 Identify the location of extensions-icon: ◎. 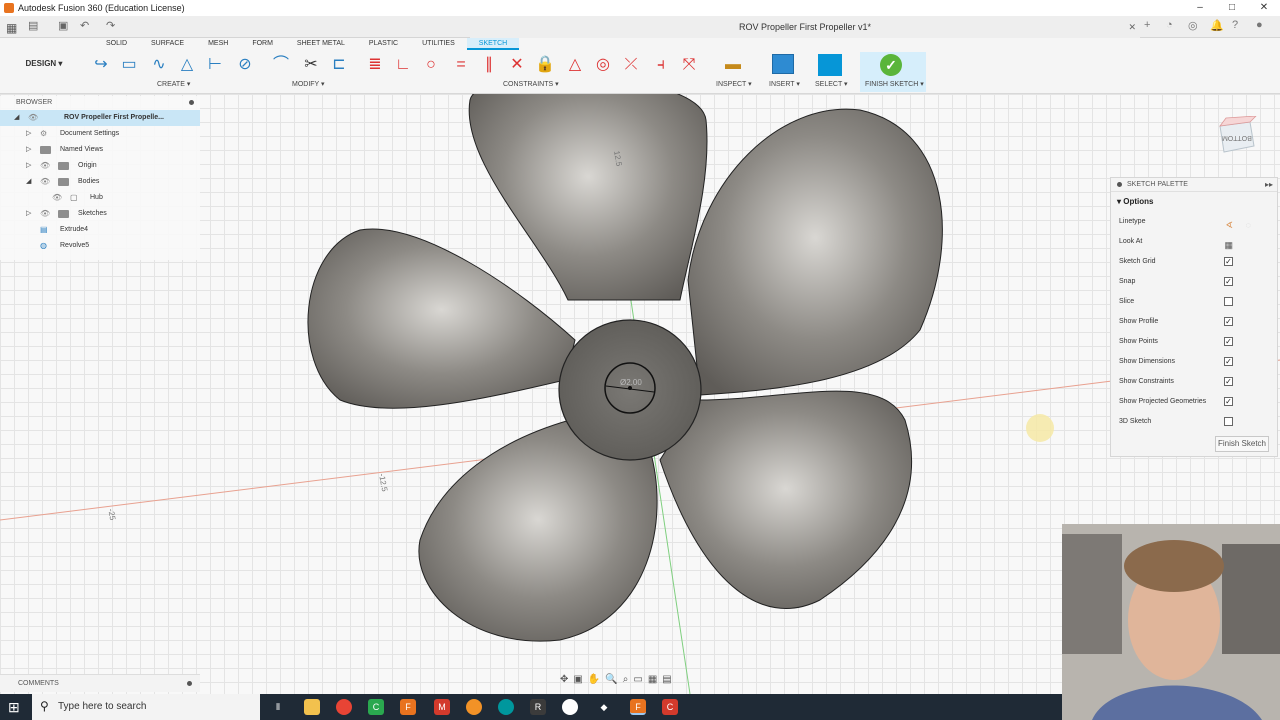
(1193, 25).